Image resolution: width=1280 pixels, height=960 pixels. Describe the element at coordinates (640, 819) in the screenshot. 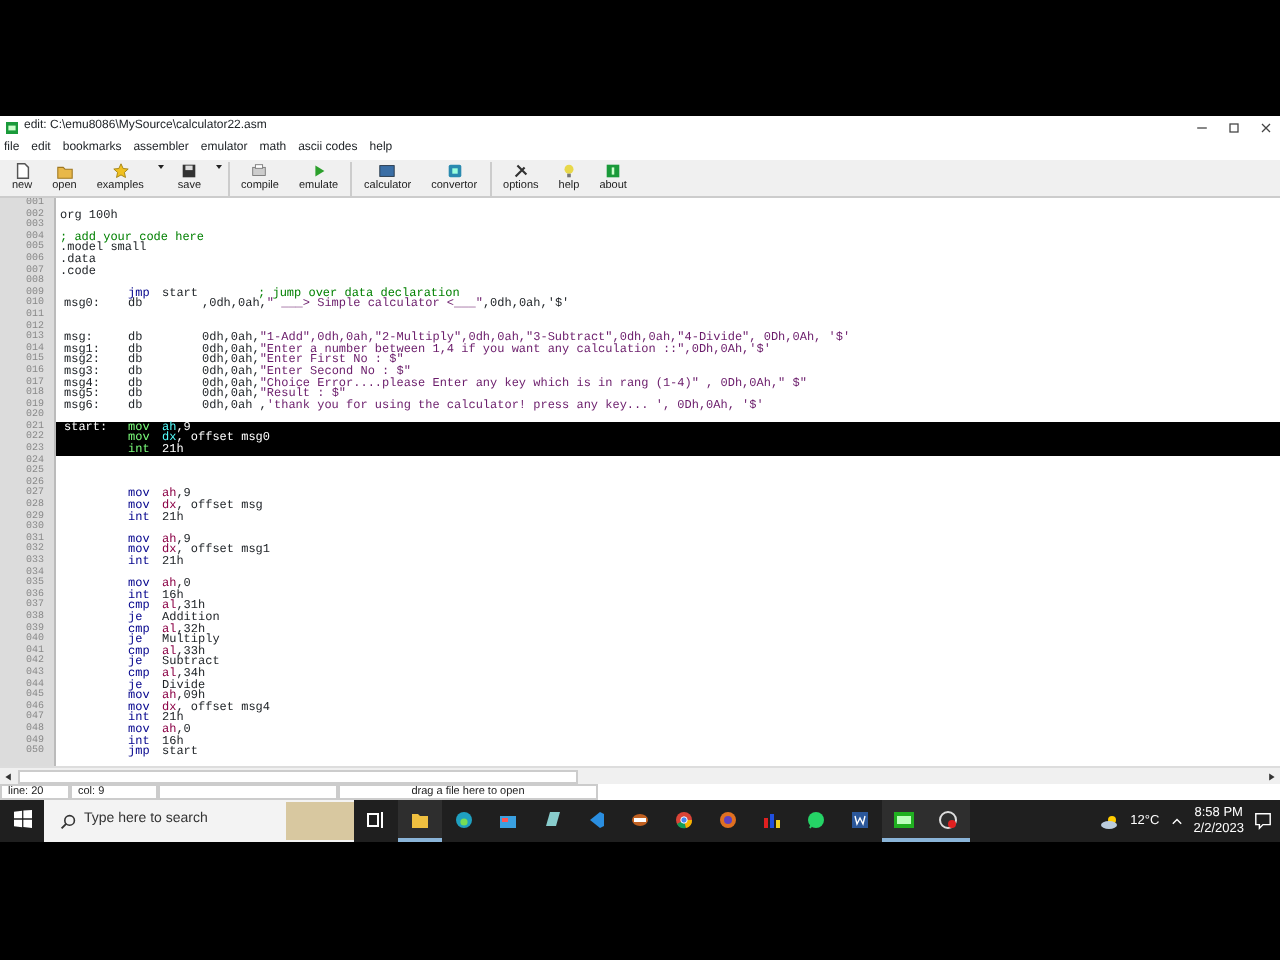

I see `ring-icon` at that location.